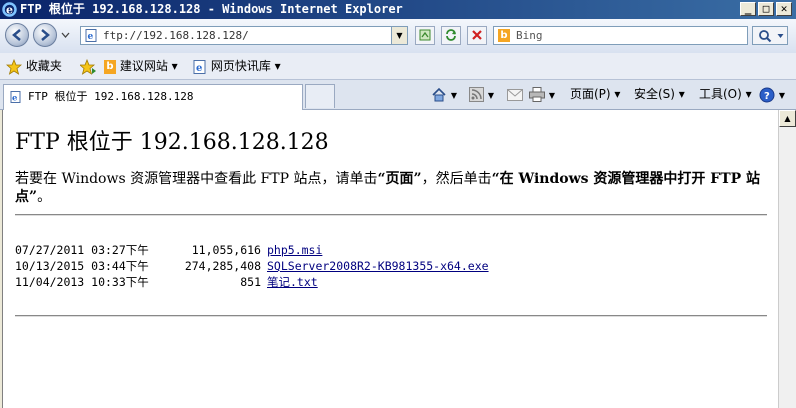  I want to click on divider-bottom, so click(391, 316).